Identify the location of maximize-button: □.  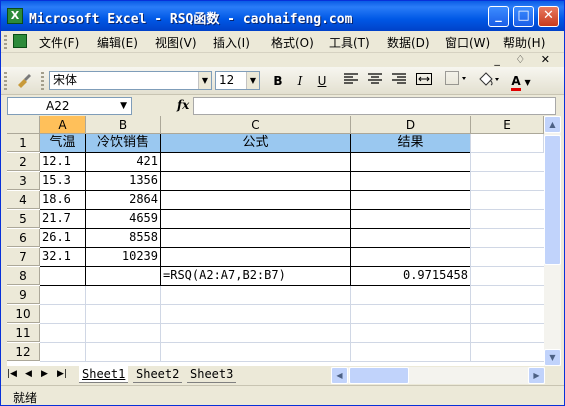
(523, 16).